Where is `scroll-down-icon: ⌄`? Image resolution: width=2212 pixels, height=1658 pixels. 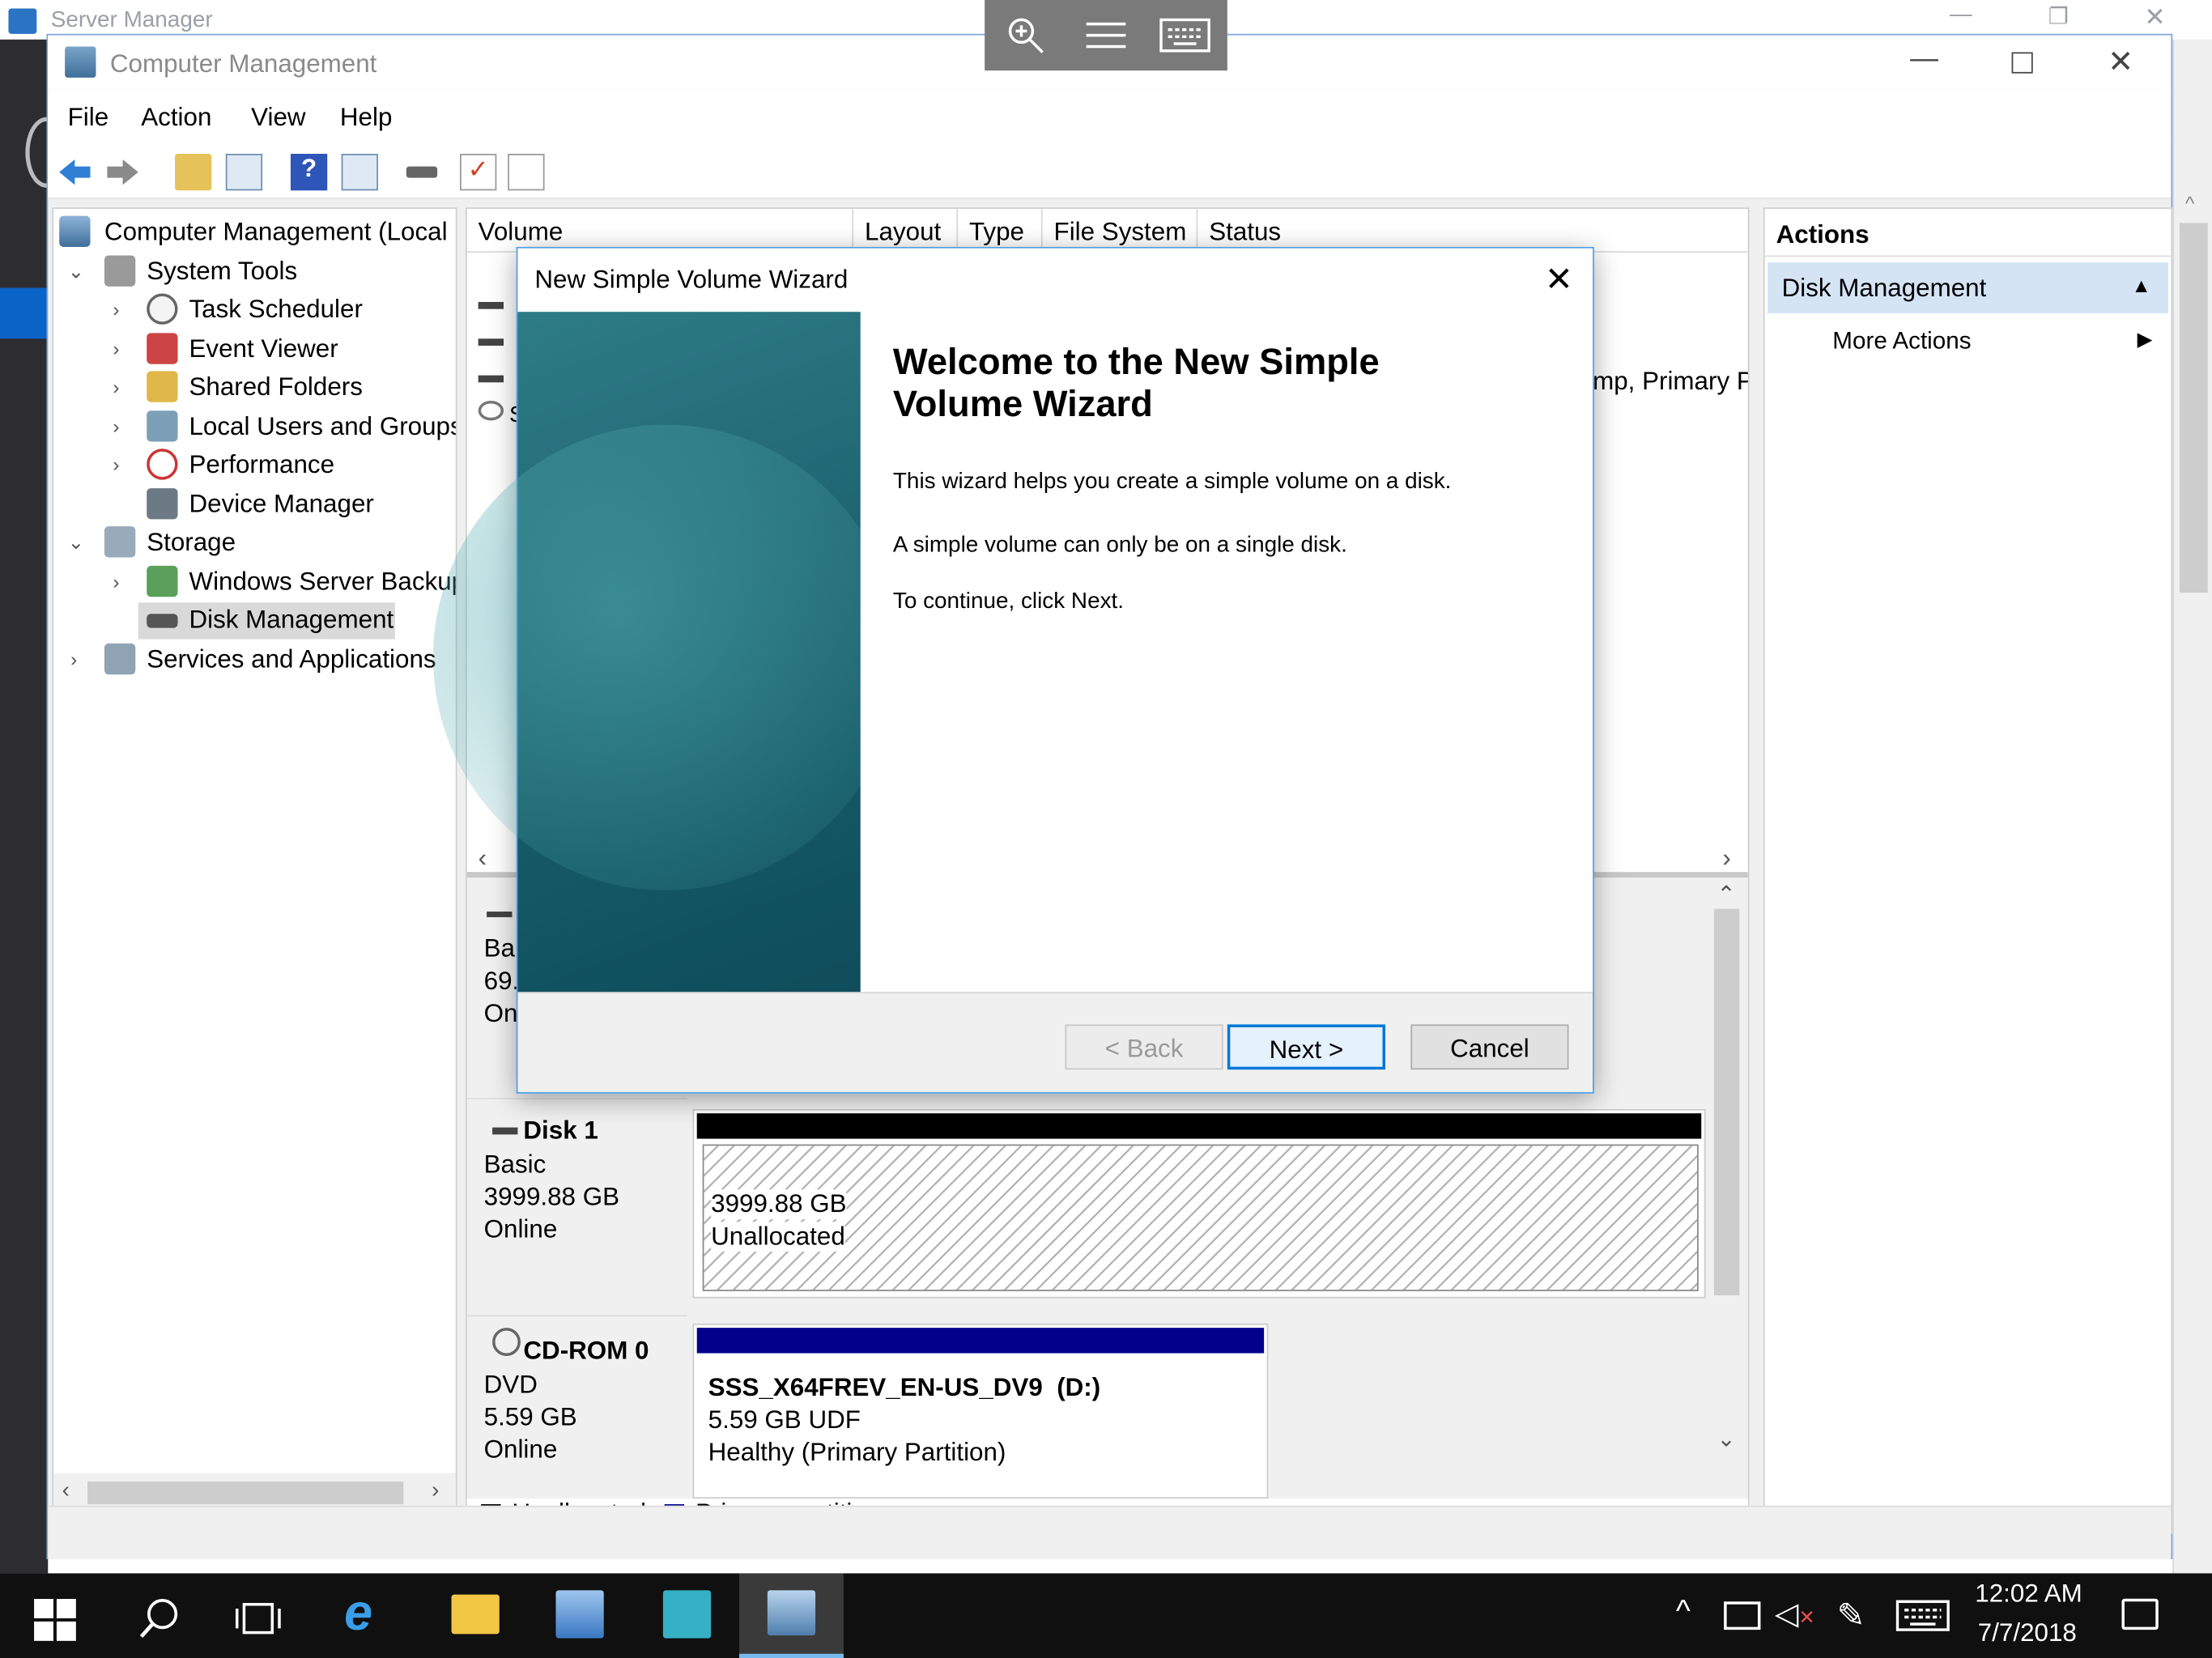
scroll-down-icon: ⌄ is located at coordinates (1726, 1439).